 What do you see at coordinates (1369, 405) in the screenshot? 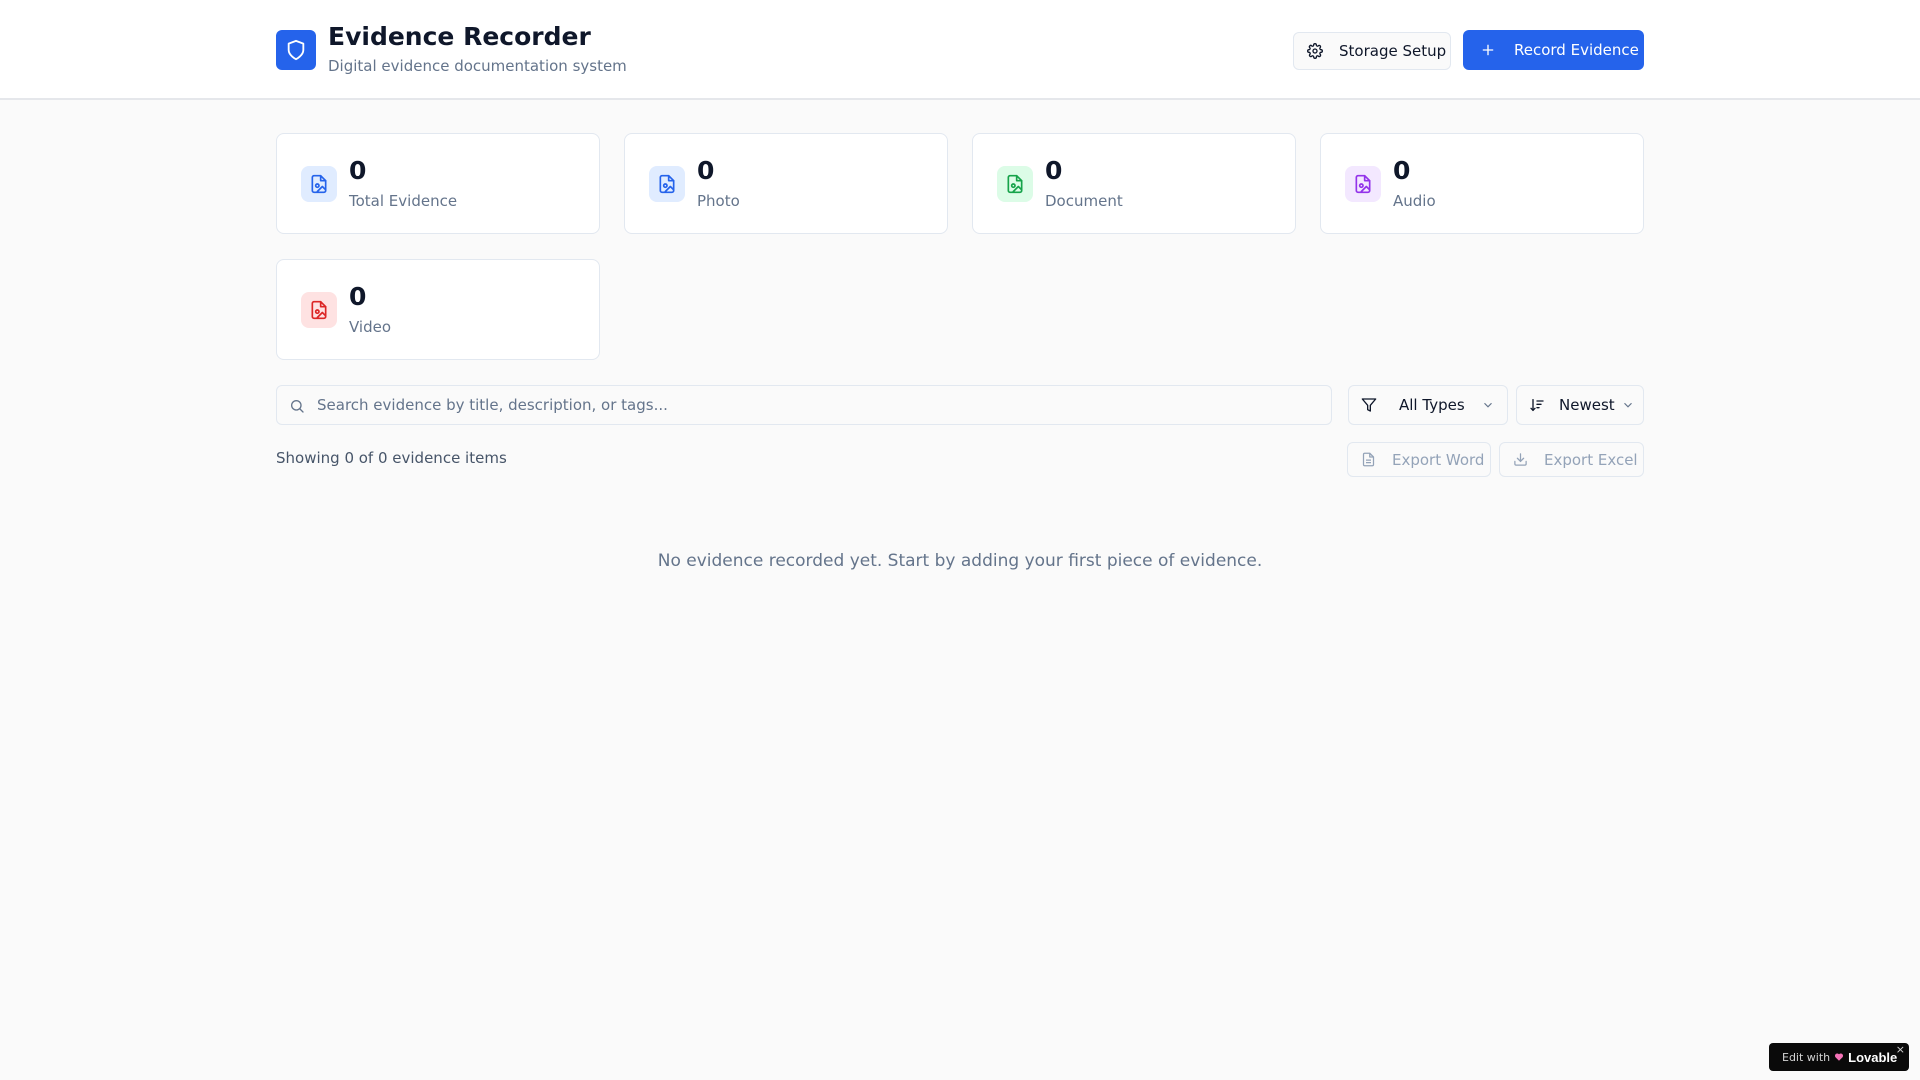
I see `filter-icon` at bounding box center [1369, 405].